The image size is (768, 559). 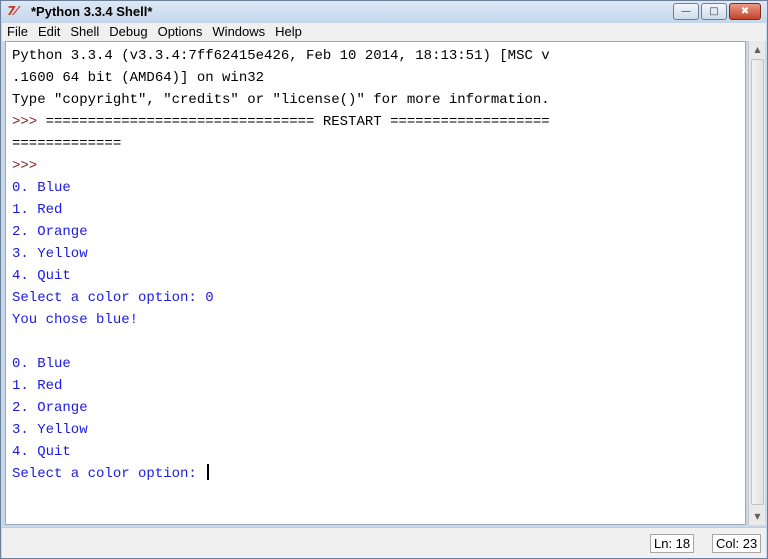 What do you see at coordinates (378, 166) in the screenshot?
I see `shell-line: >>>` at bounding box center [378, 166].